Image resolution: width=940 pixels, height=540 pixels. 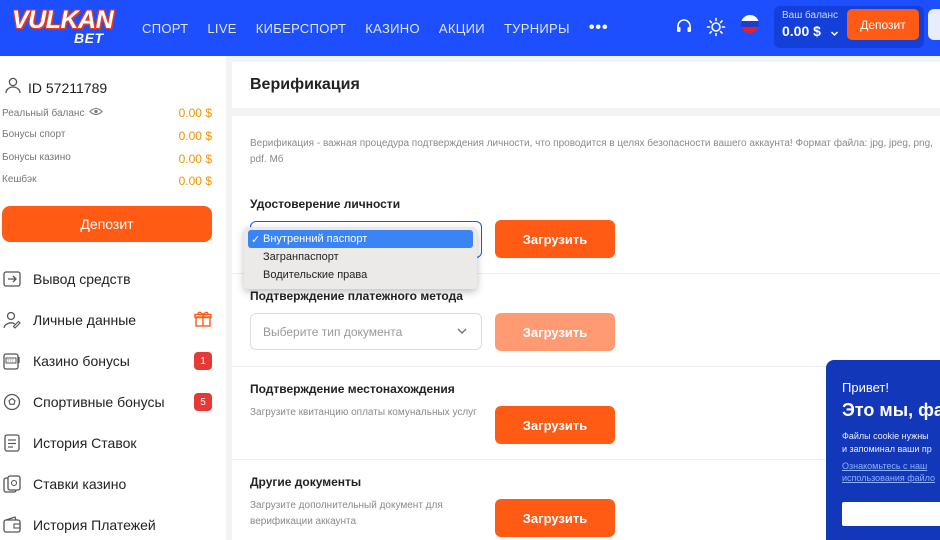 What do you see at coordinates (80, 484) in the screenshot?
I see `sidebar-item-label: Ставки казино` at bounding box center [80, 484].